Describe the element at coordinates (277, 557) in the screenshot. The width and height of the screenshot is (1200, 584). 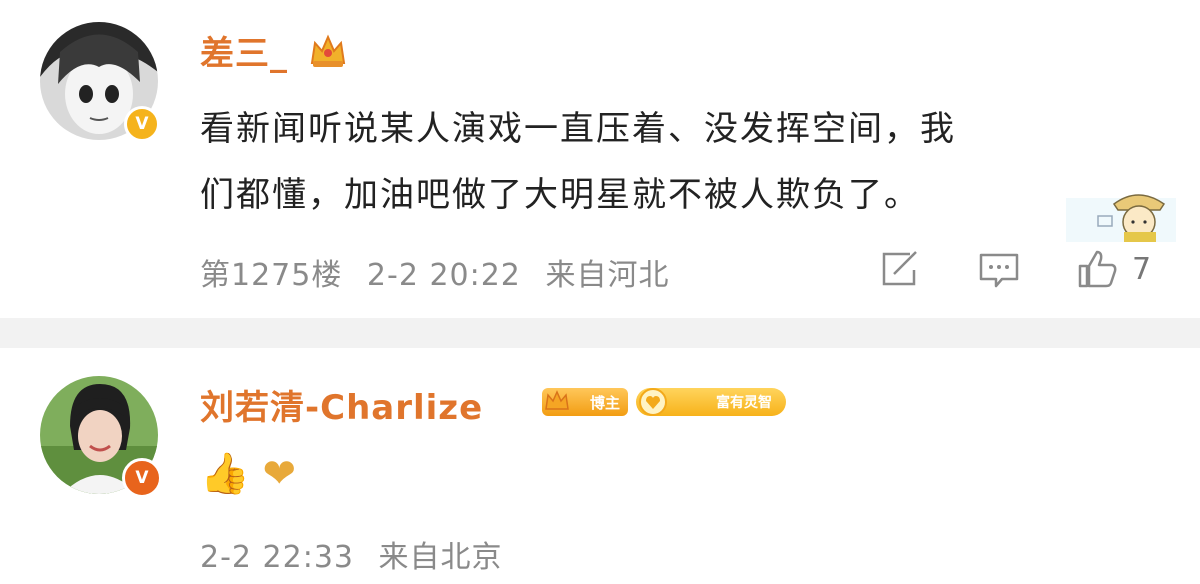
I see `timestamp: 2-2 22:33` at that location.